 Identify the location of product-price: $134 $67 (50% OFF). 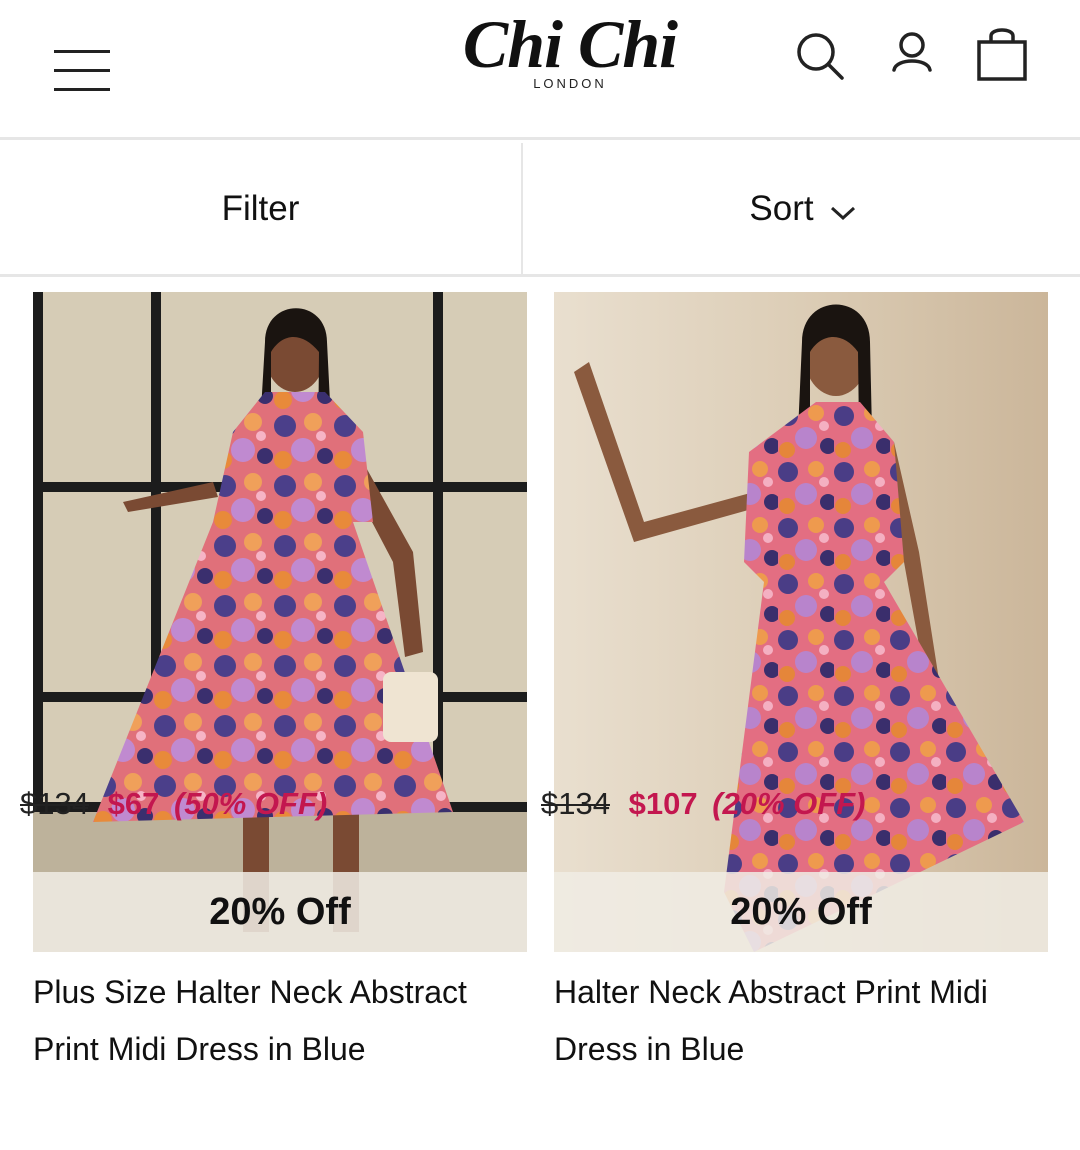
(173, 804).